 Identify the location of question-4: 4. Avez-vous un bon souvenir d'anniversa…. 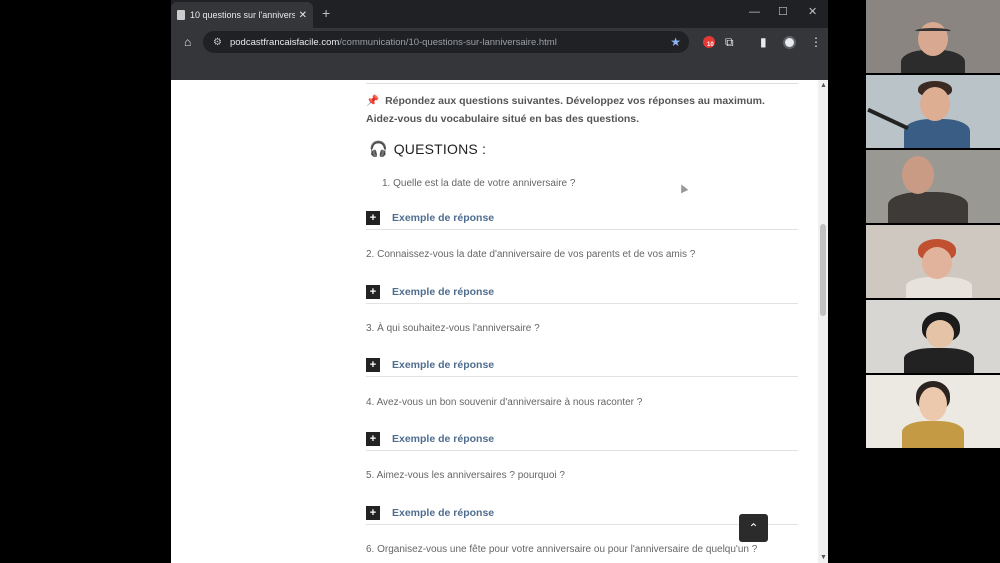
(504, 402).